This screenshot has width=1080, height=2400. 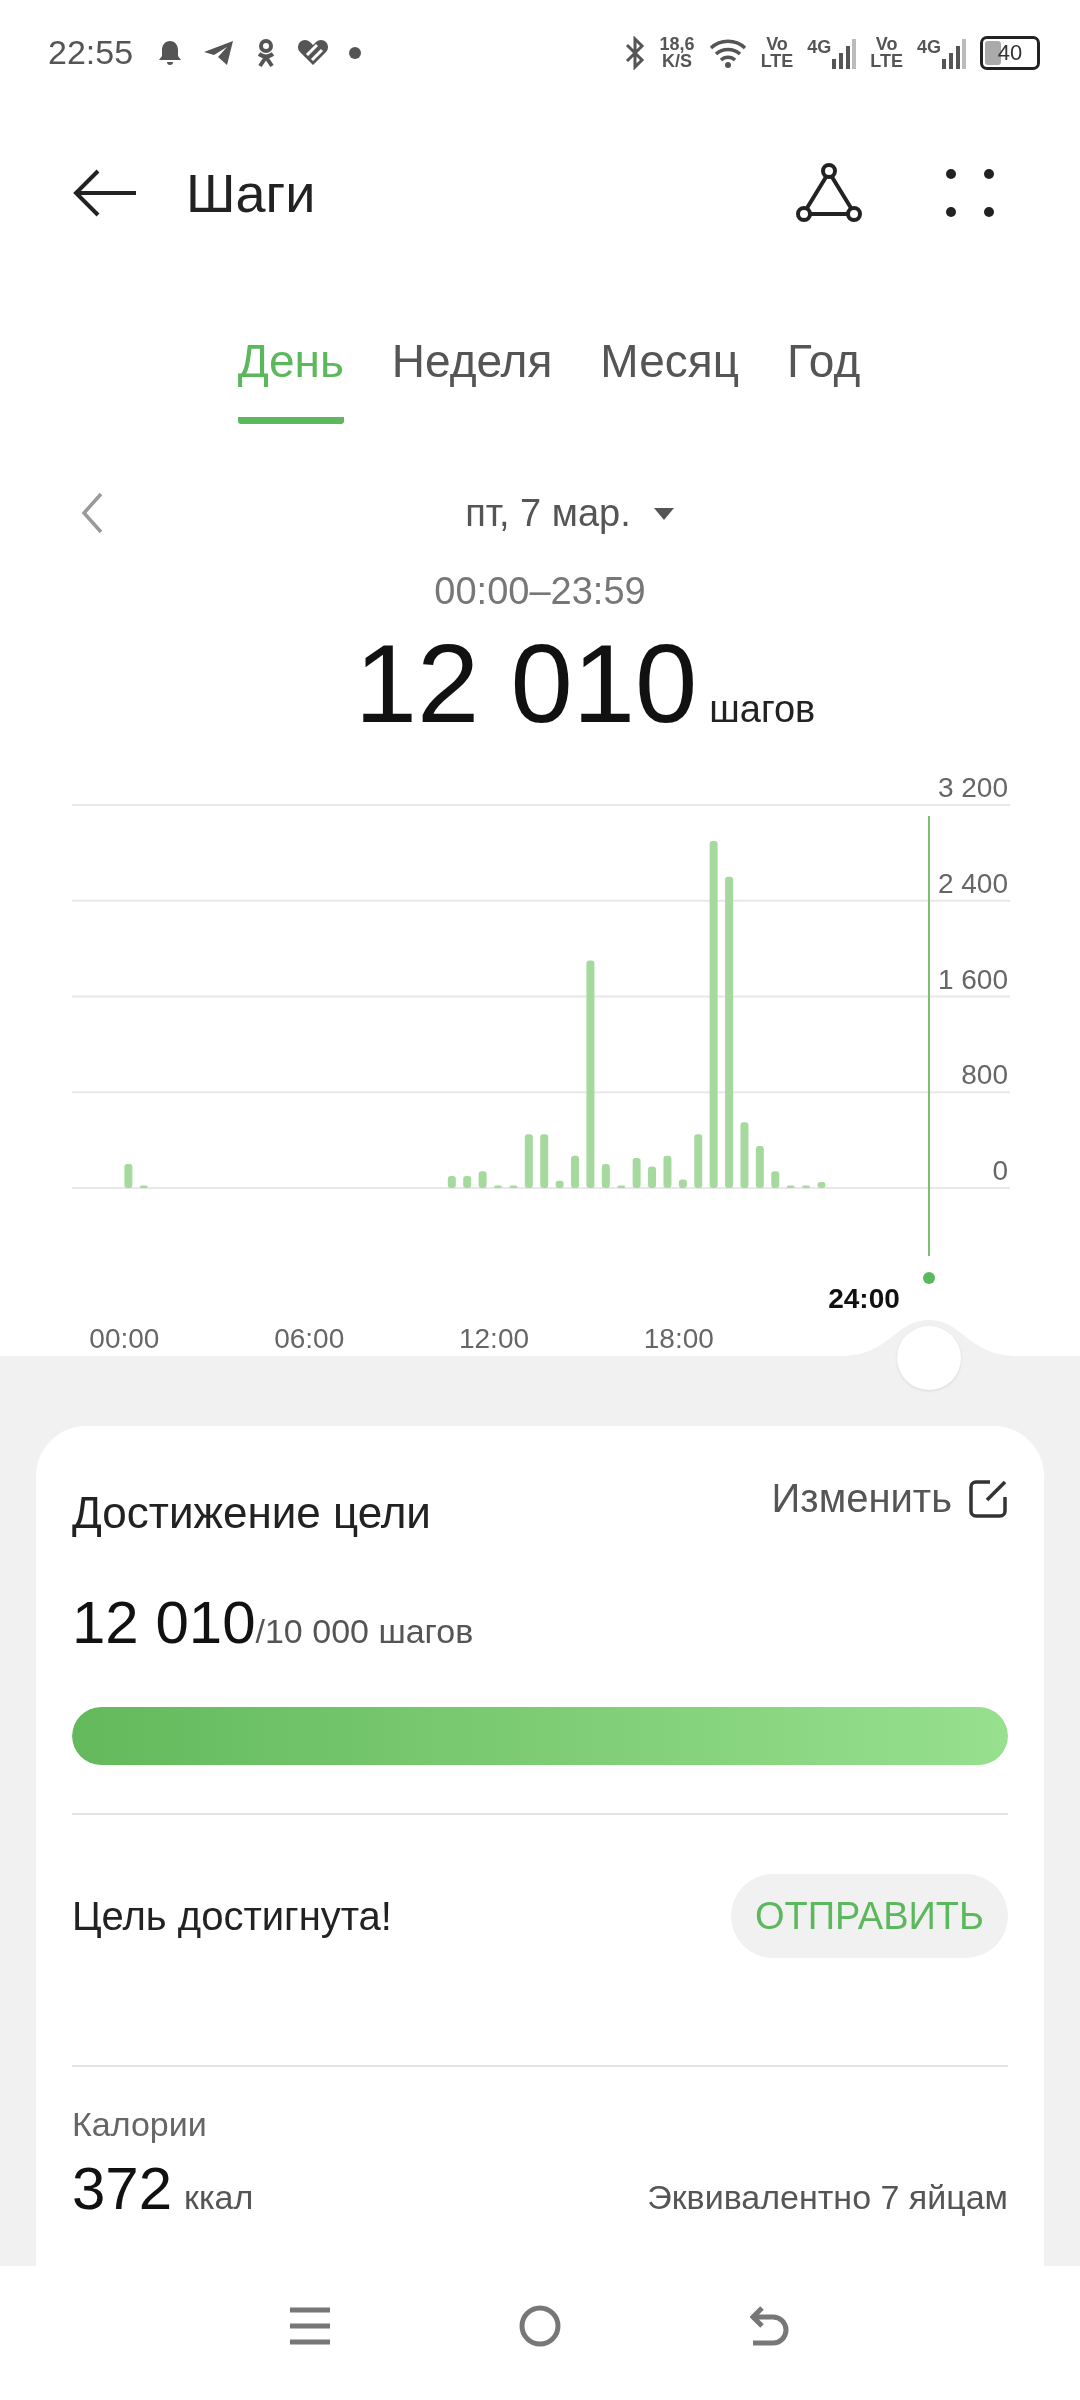 What do you see at coordinates (677, 61) in the screenshot?
I see `speed-unit: K/S` at bounding box center [677, 61].